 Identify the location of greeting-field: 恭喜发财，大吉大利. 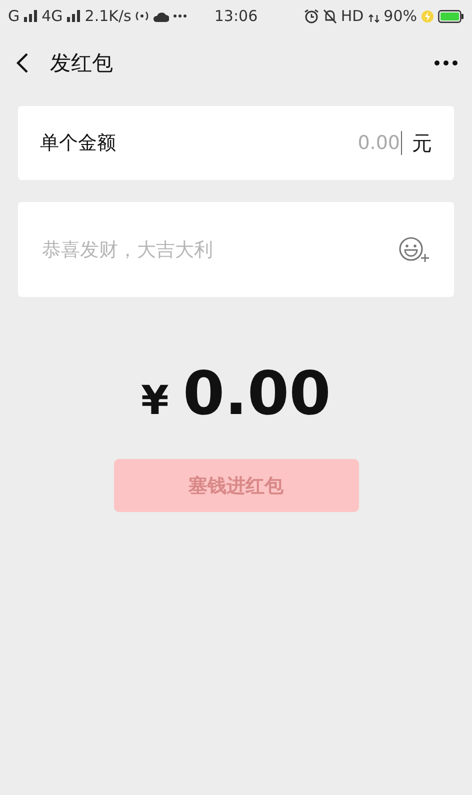
(219, 250).